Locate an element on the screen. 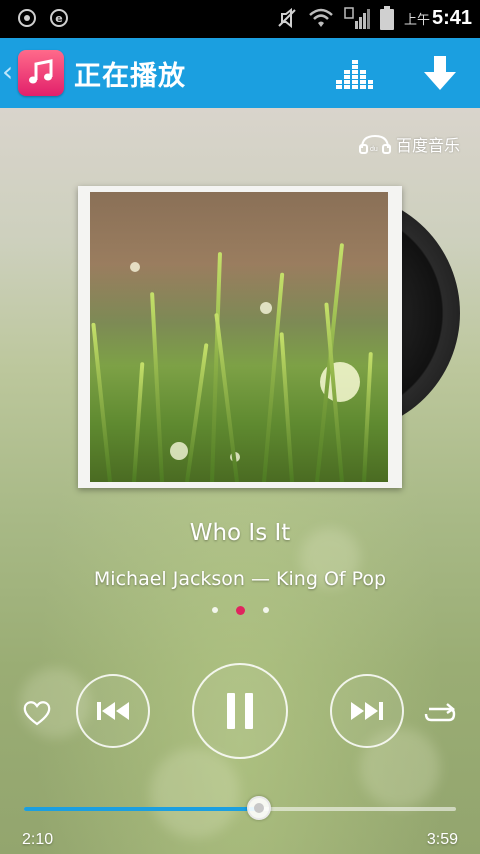 The height and width of the screenshot is (854, 480). page-indicator is located at coordinates (240, 610).